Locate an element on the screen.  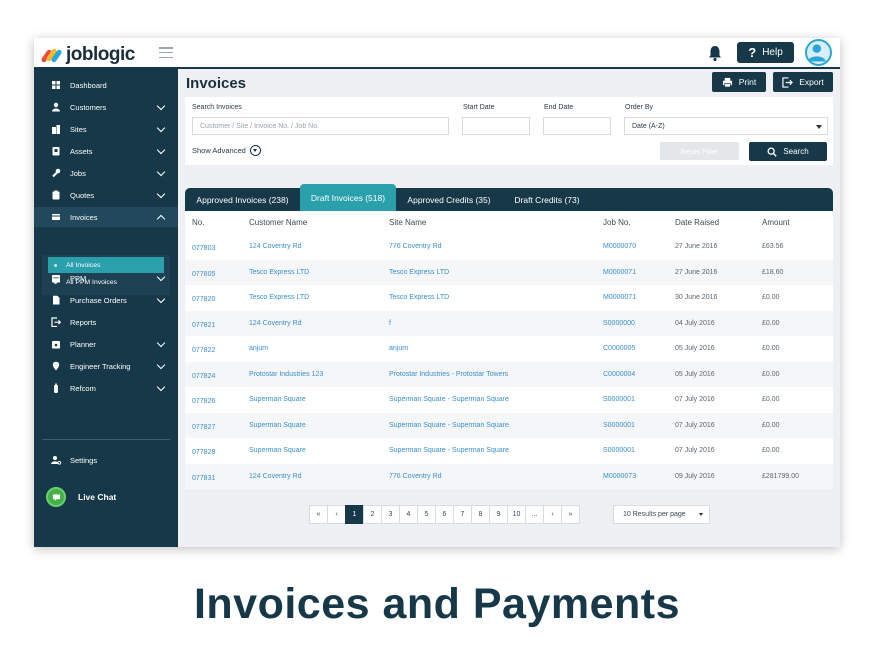
sidebar-item-purchase-orders: Purchase Orders is located at coordinates (106, 300).